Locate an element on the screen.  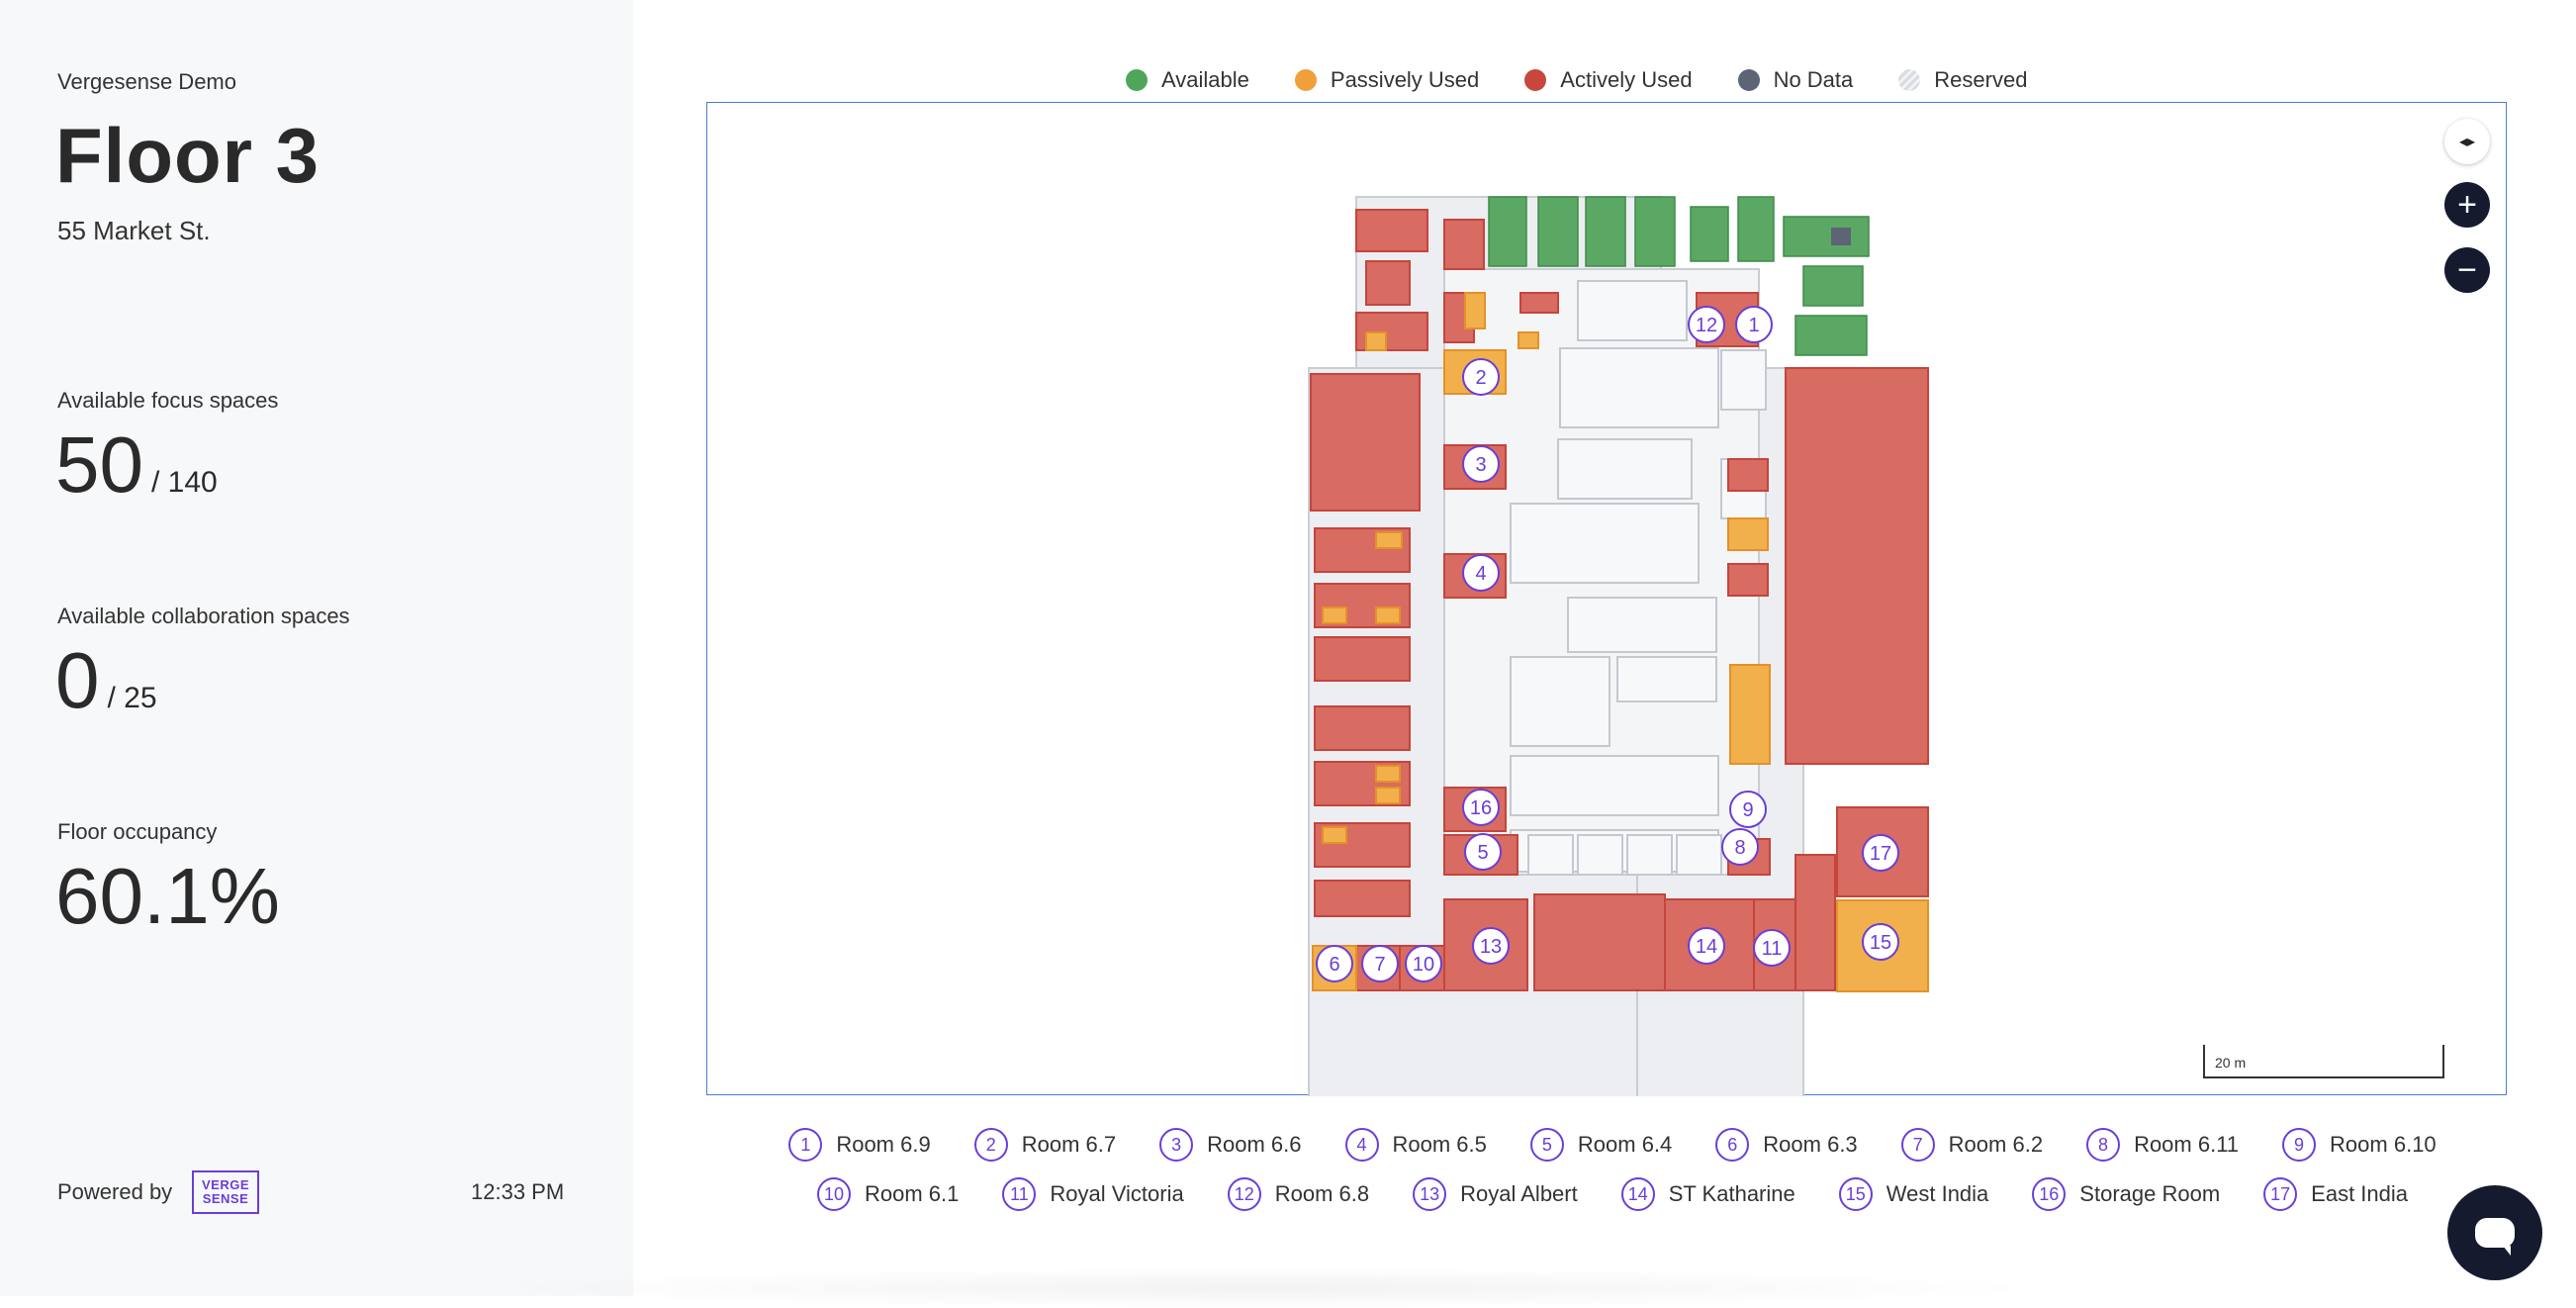
list-item: 3 Room 6.6 is located at coordinates (1230, 1145).